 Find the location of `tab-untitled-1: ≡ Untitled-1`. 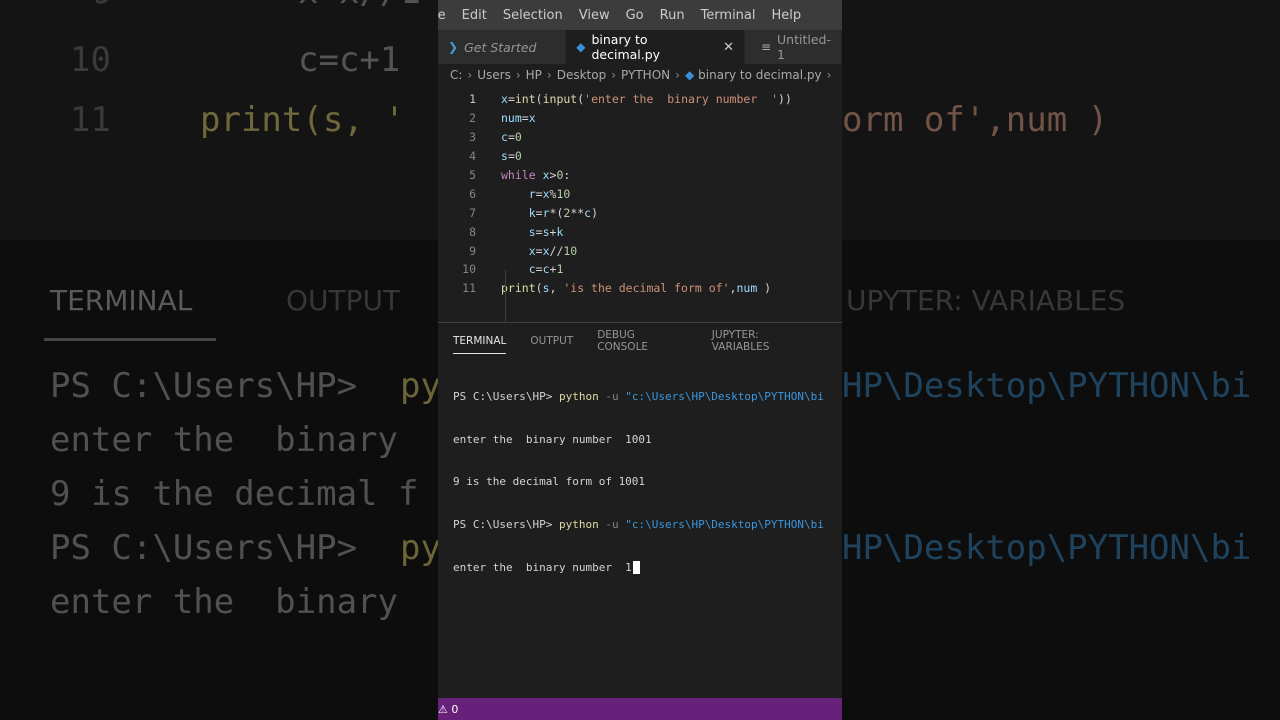

tab-untitled-1: ≡ Untitled-1 is located at coordinates (793, 47).